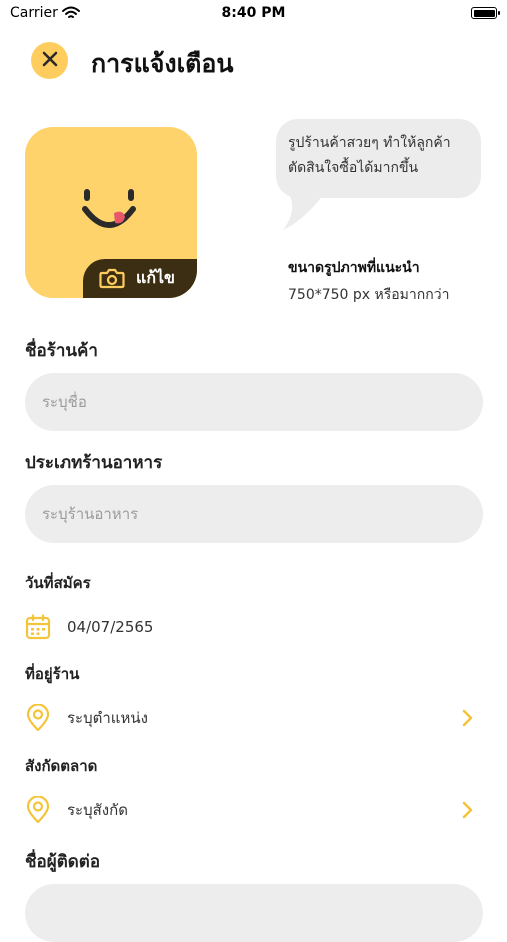 The image size is (507, 942). I want to click on calendar-icon, so click(40, 627).